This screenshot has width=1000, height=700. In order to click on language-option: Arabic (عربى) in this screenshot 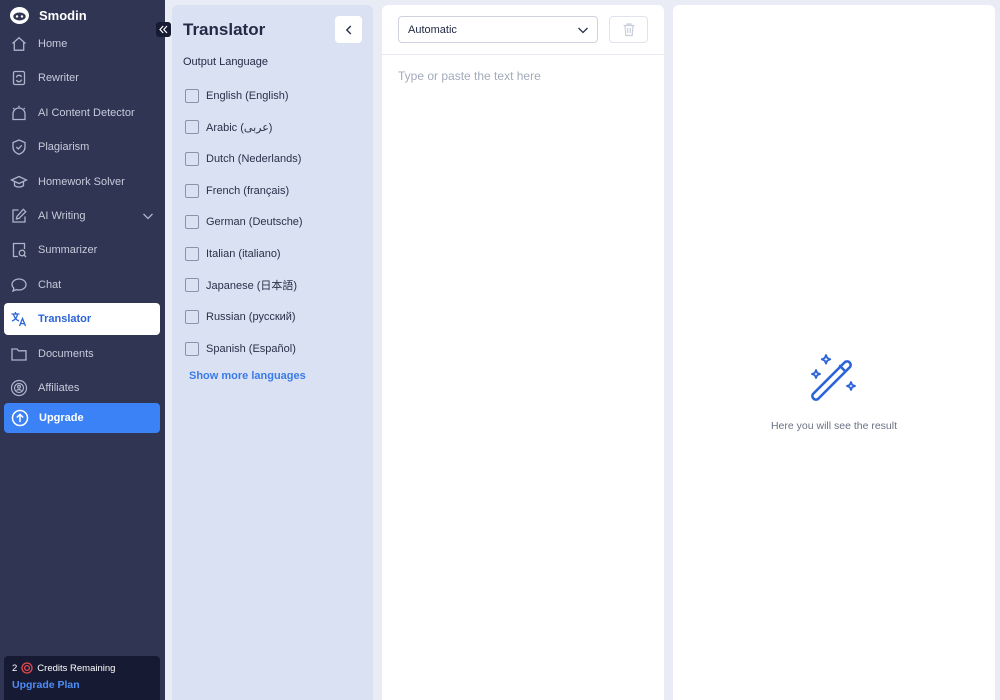, I will do `click(244, 128)`.